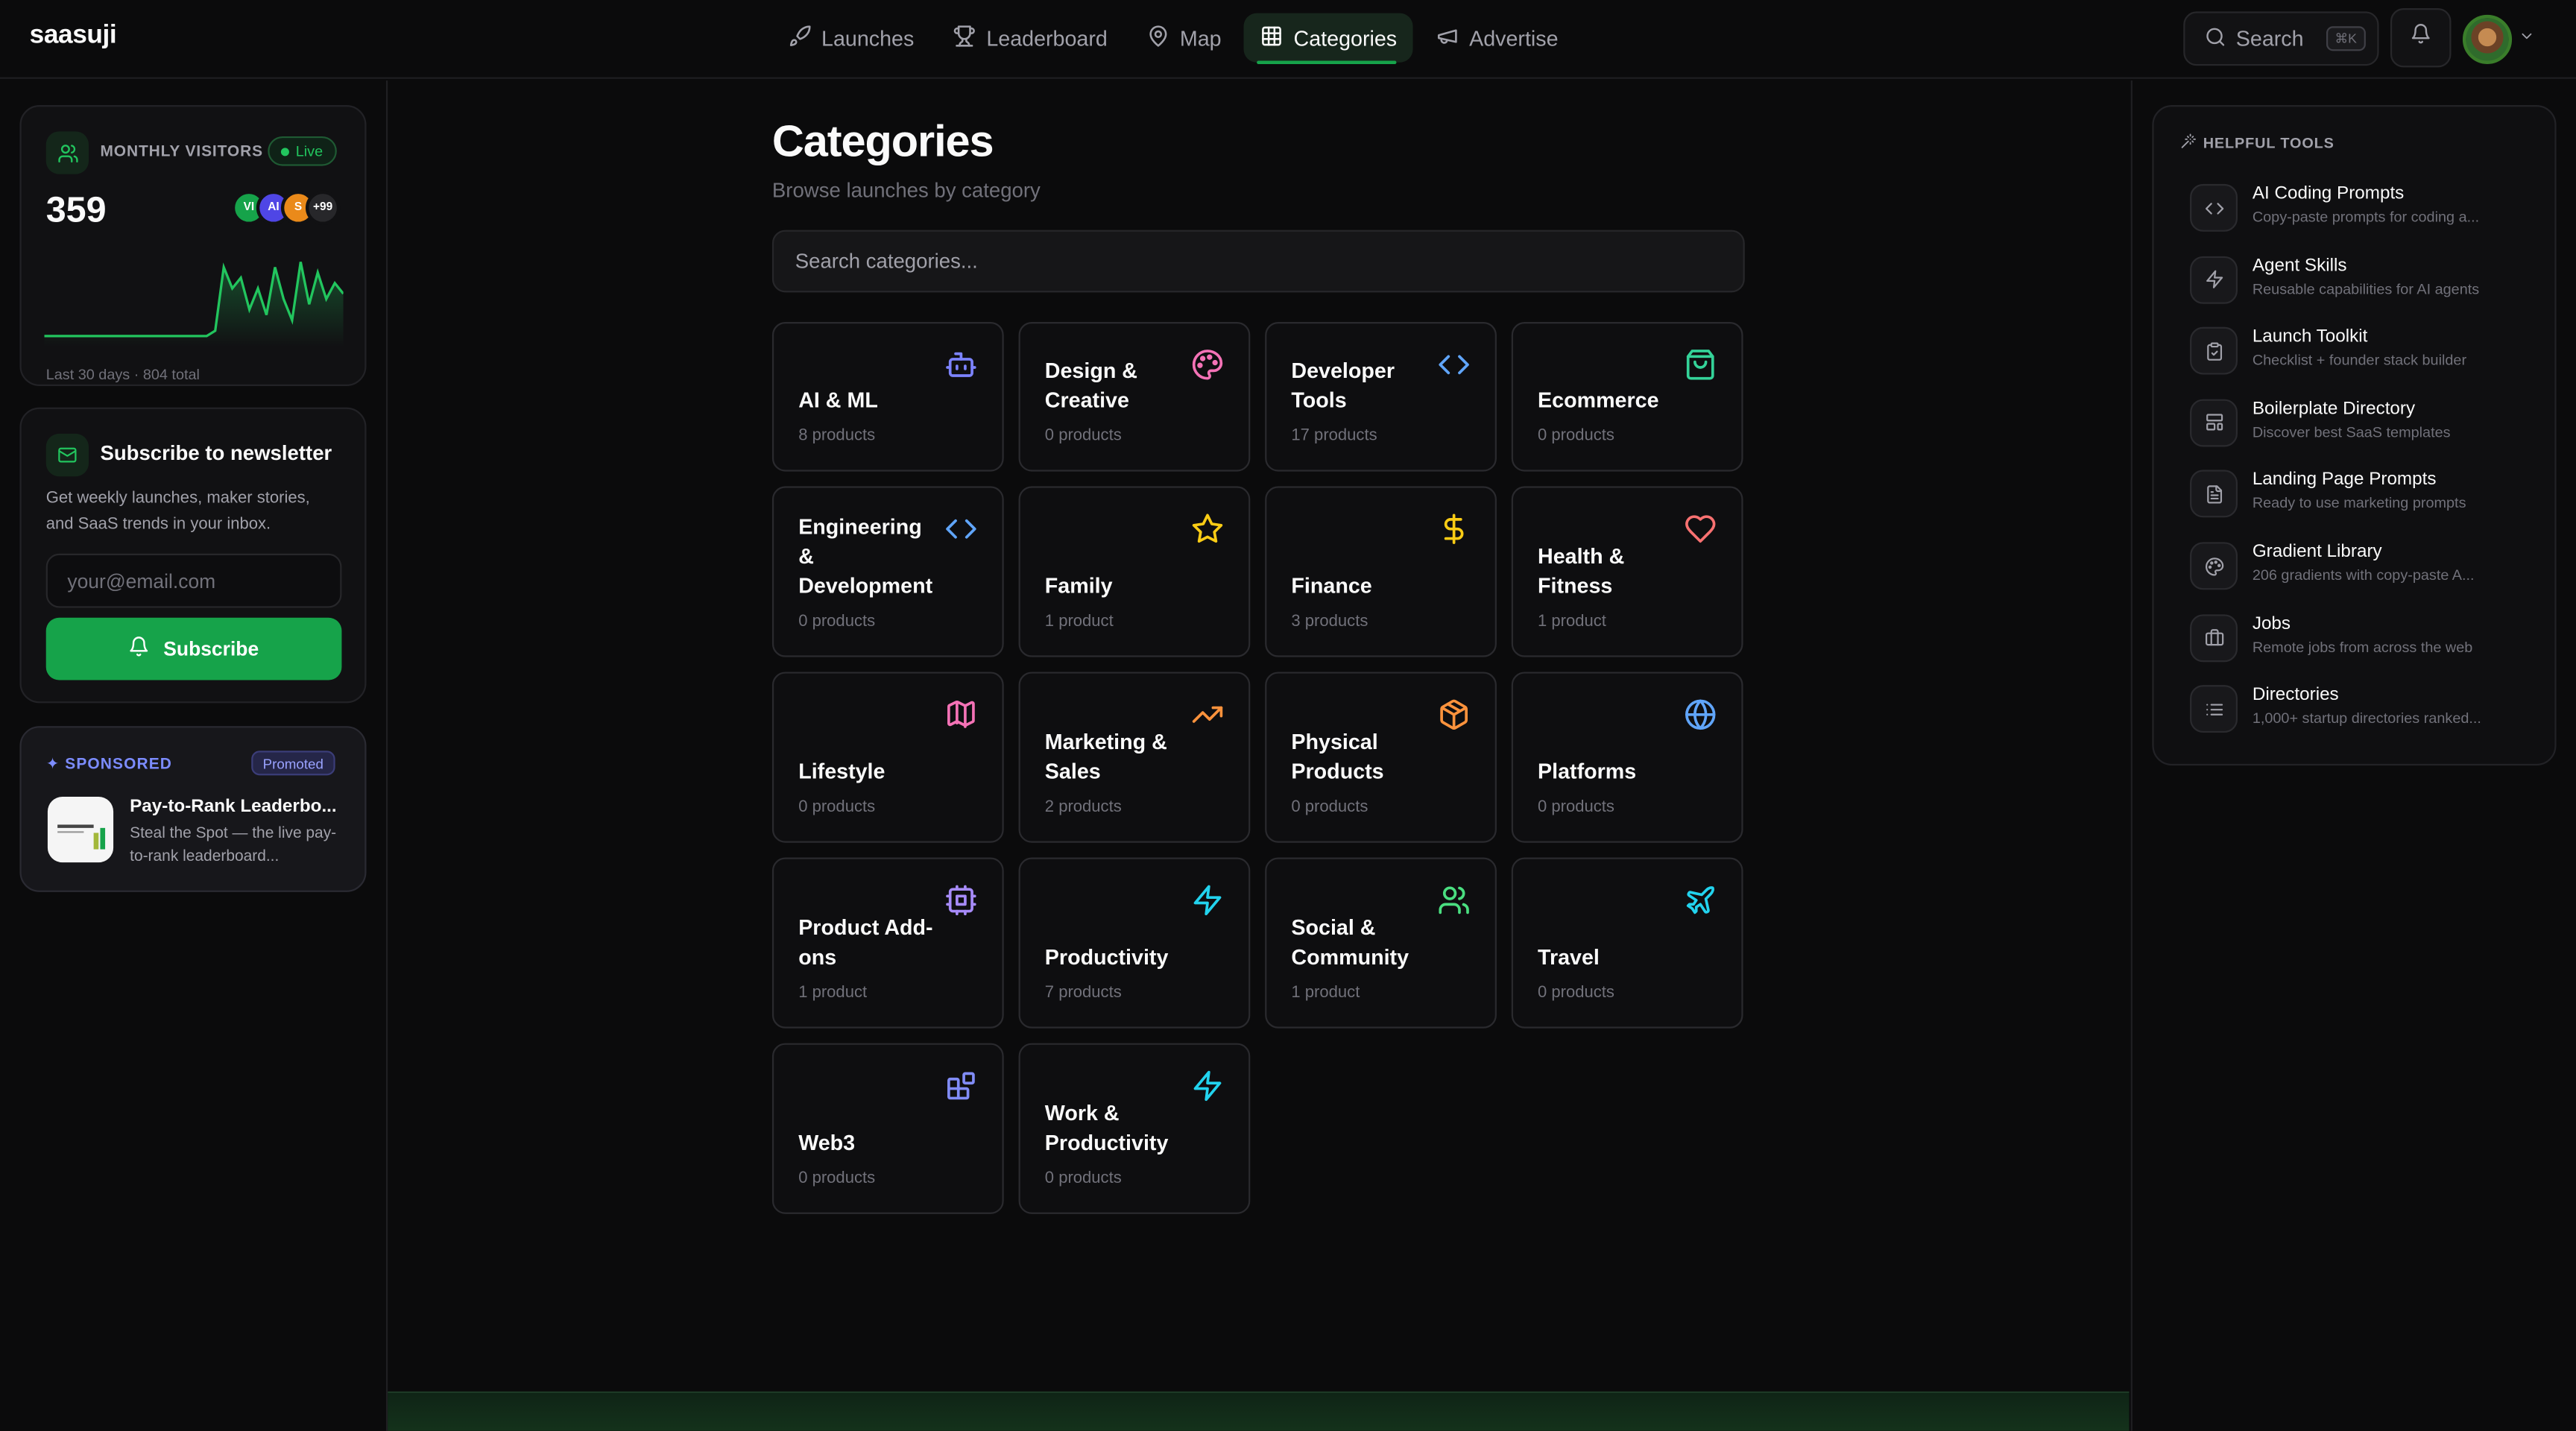 The height and width of the screenshot is (1431, 2576). What do you see at coordinates (1381, 572) in the screenshot?
I see `category-card: Finance 3 products` at bounding box center [1381, 572].